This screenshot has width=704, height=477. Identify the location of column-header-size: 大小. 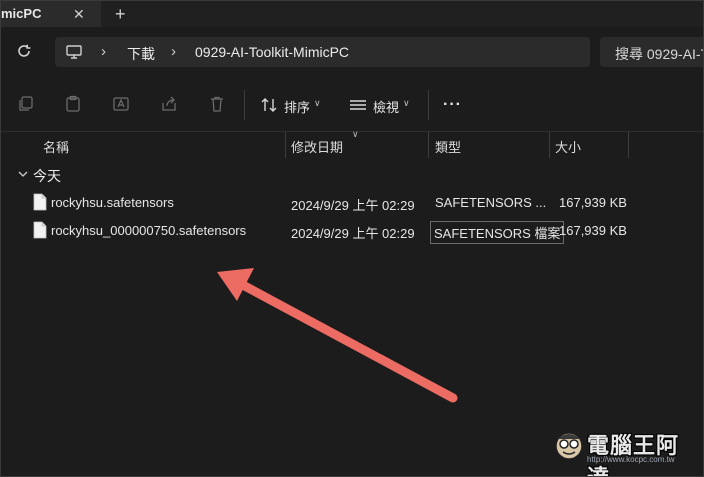
(568, 146).